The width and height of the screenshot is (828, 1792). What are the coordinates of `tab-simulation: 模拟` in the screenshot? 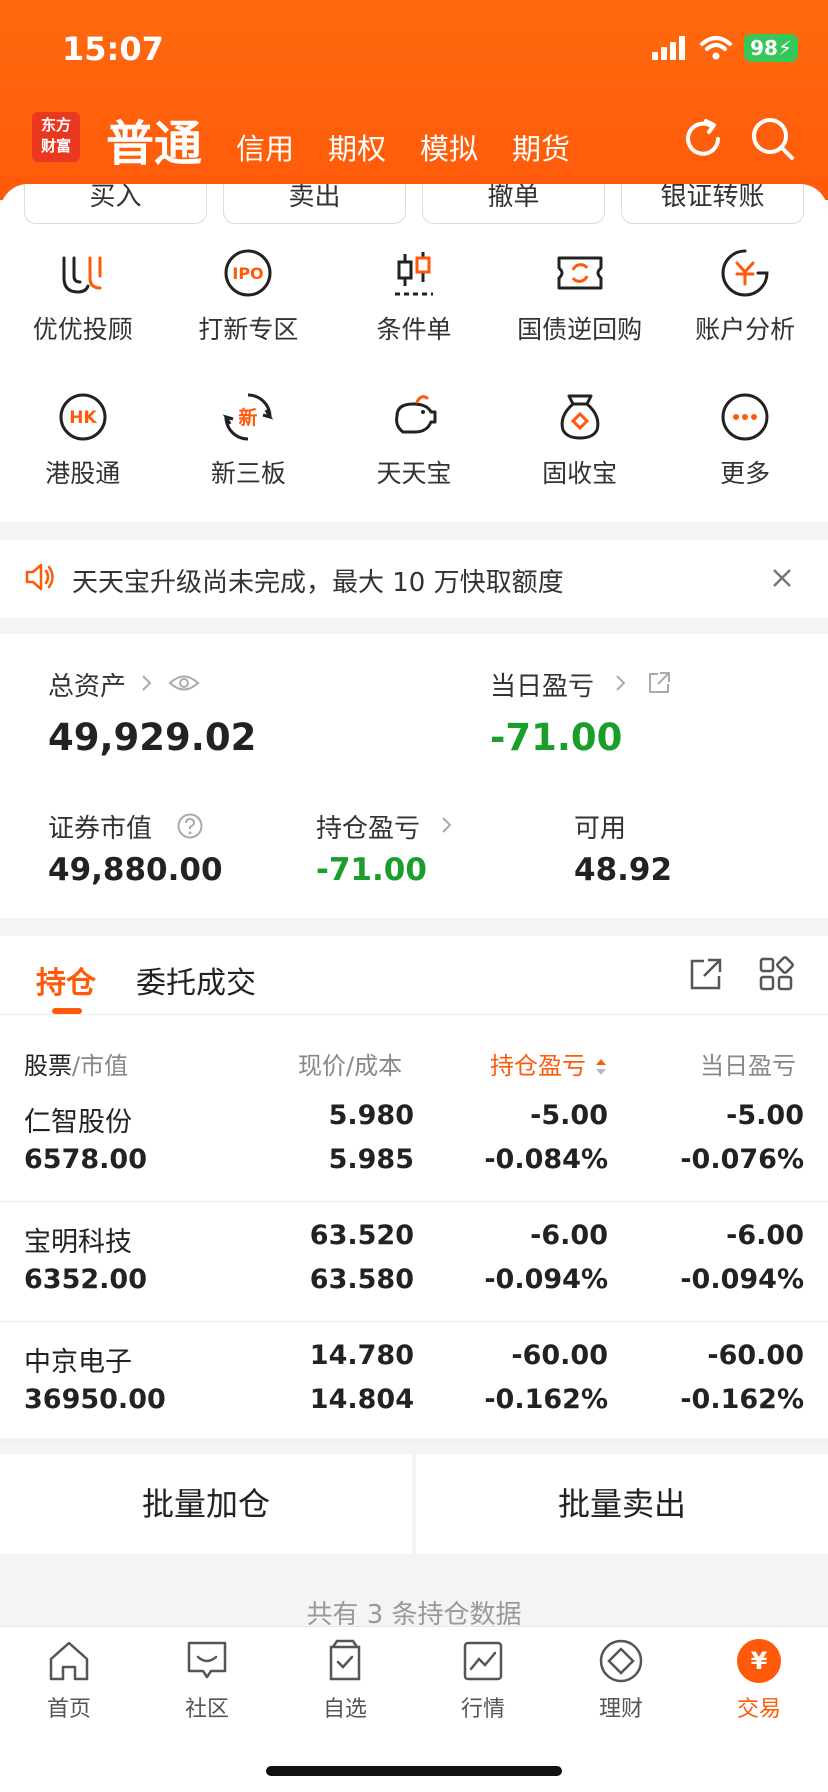 It's located at (449, 147).